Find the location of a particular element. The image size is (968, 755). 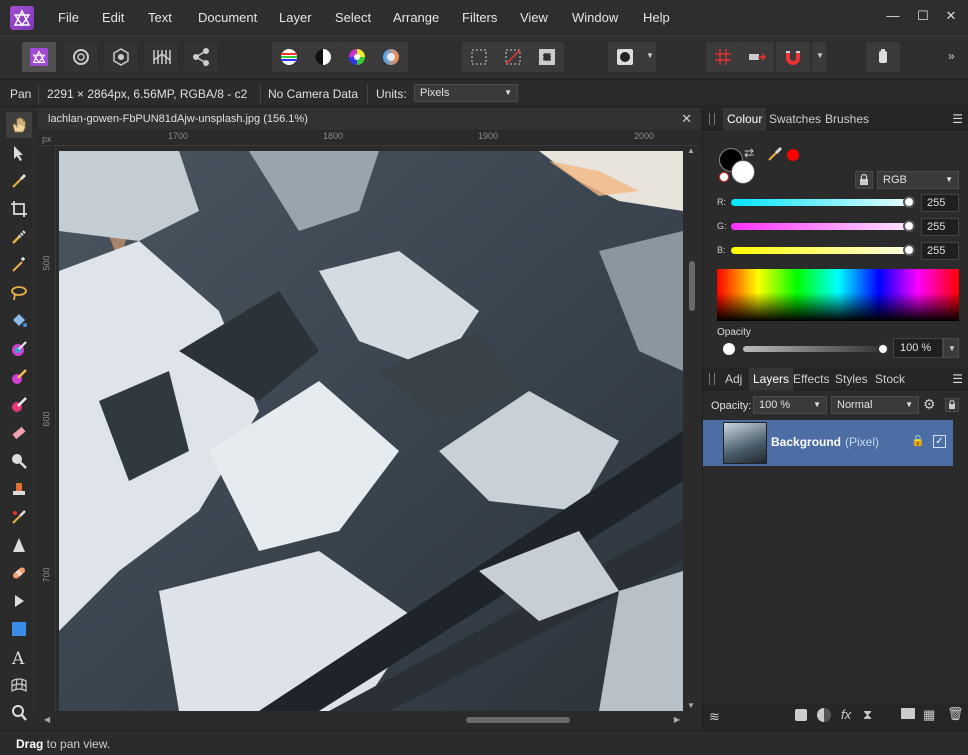

flood-select-tool-button is located at coordinates (19, 265).